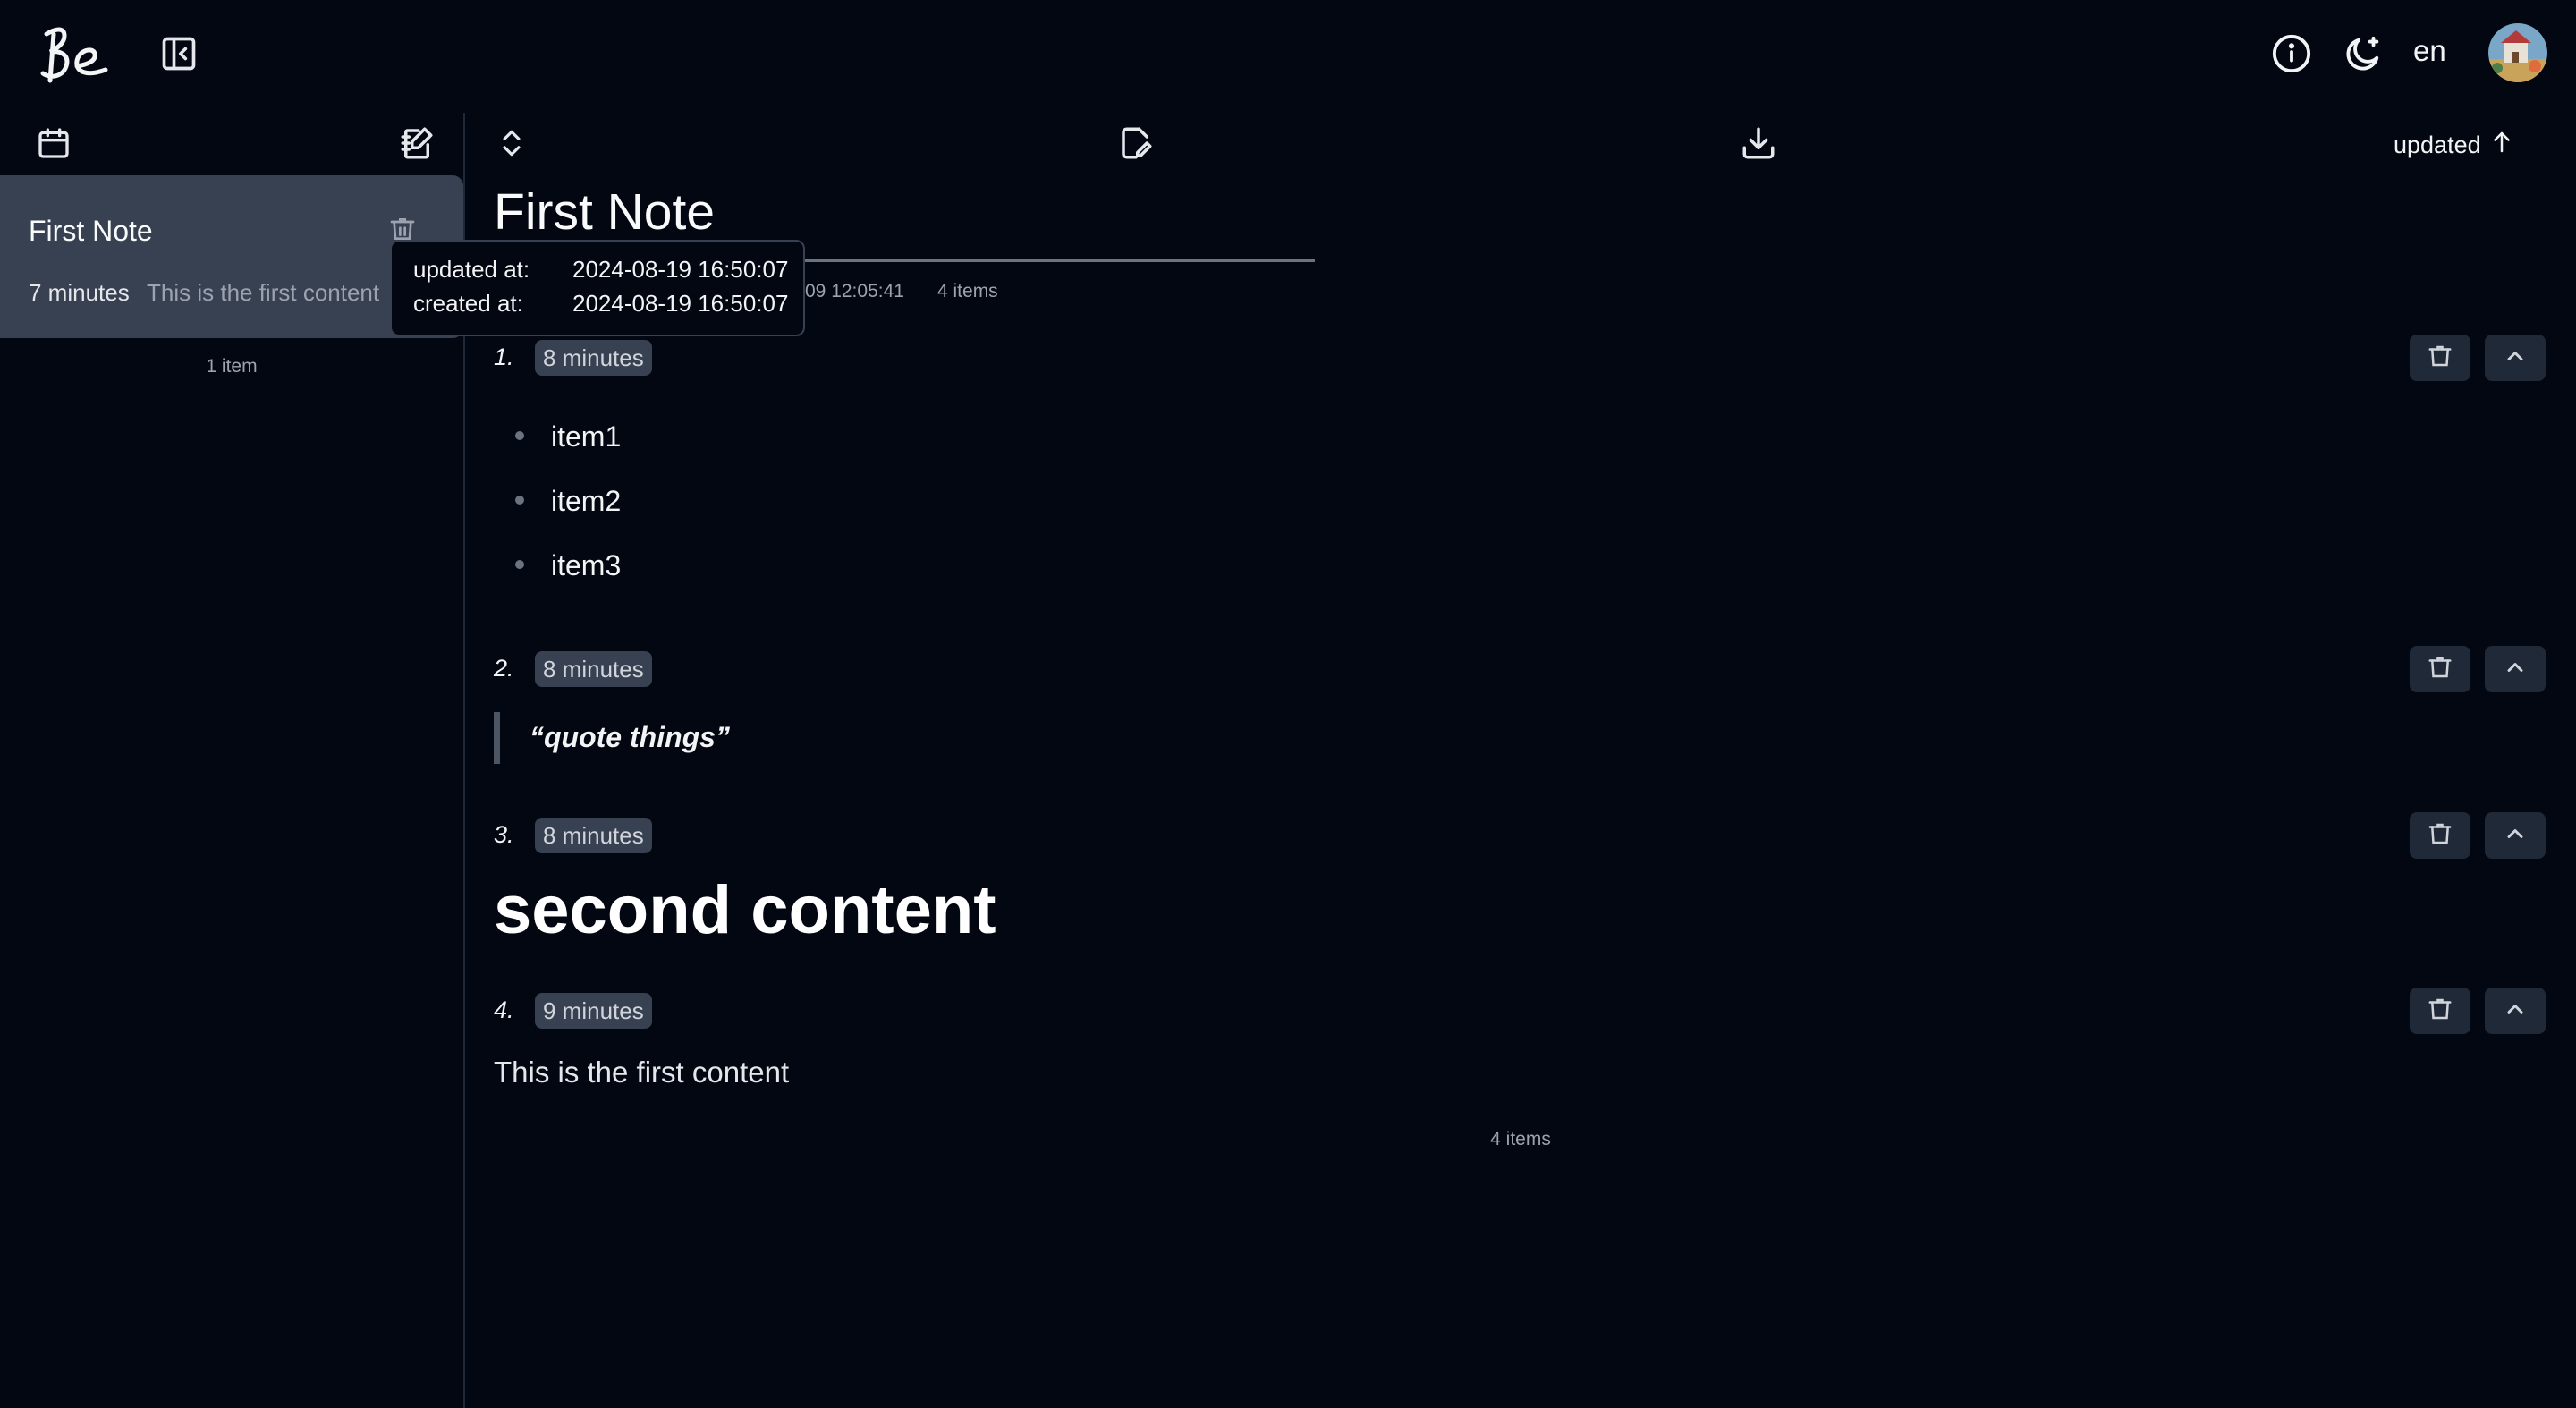 The width and height of the screenshot is (2576, 1408). Describe the element at coordinates (2501, 145) in the screenshot. I see `arrow-up-icon` at that location.